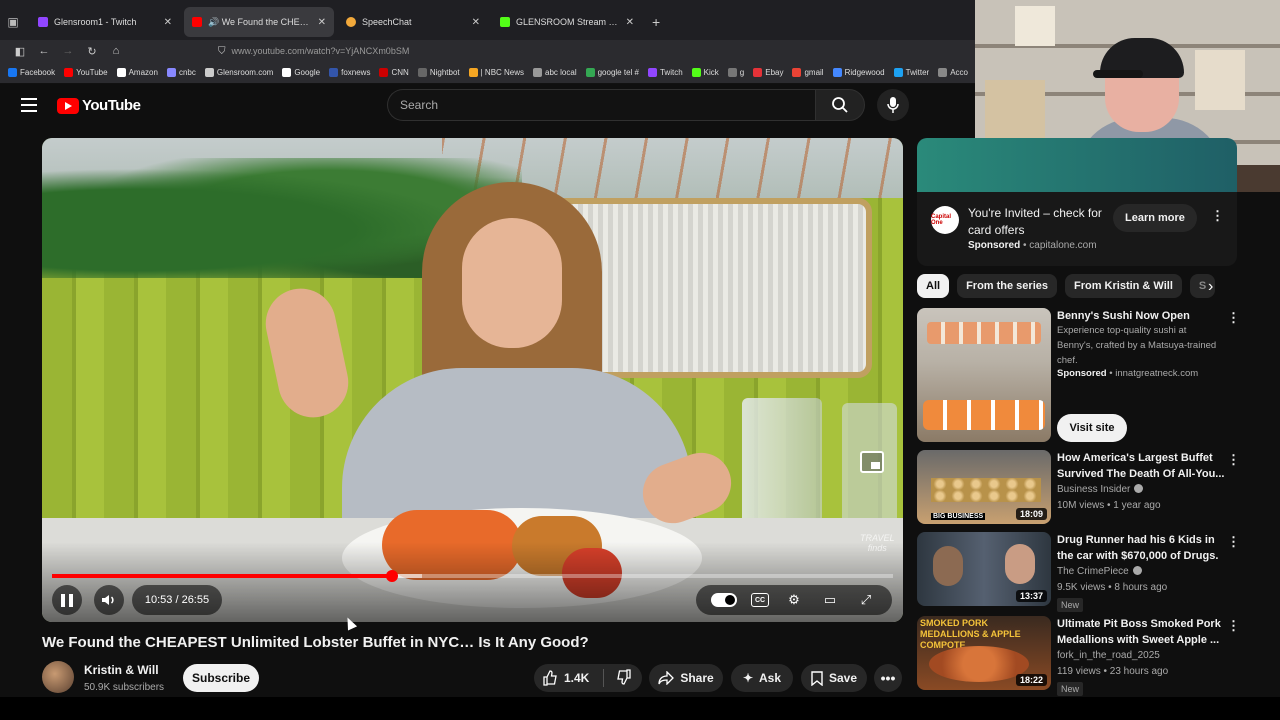  I want to click on bookmark-item: gmail, so click(808, 72).